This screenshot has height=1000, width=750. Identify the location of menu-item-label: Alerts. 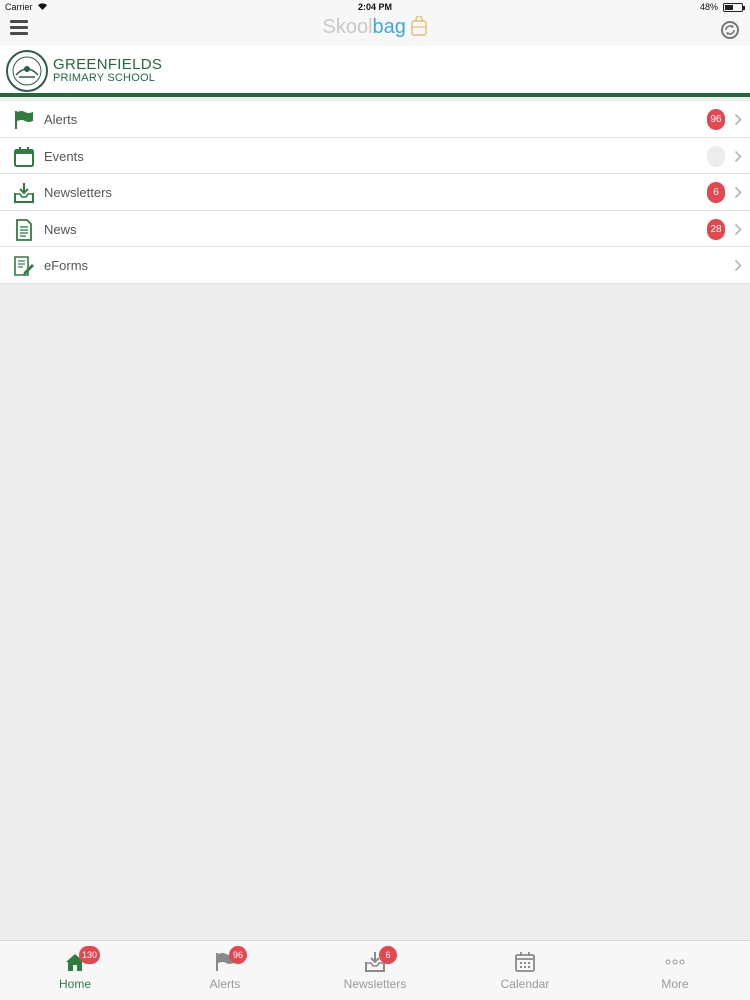
(61, 119).